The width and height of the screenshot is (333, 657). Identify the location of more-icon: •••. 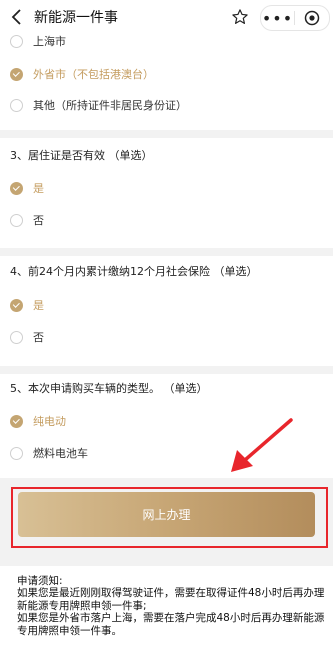
(277, 18).